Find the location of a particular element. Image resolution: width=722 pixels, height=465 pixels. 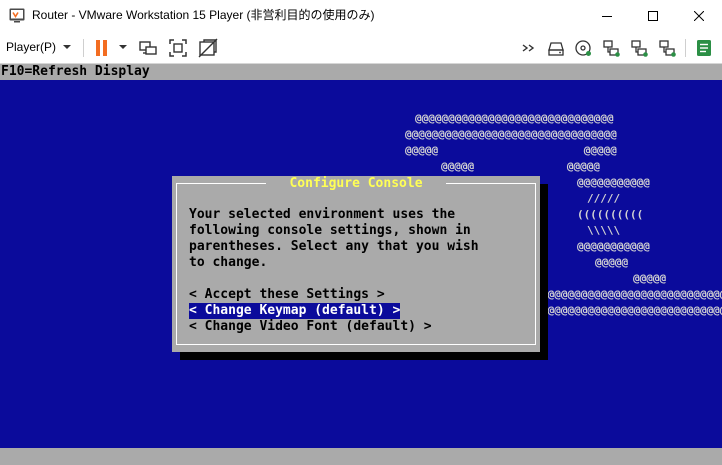

expand-devices-icon is located at coordinates (528, 48).